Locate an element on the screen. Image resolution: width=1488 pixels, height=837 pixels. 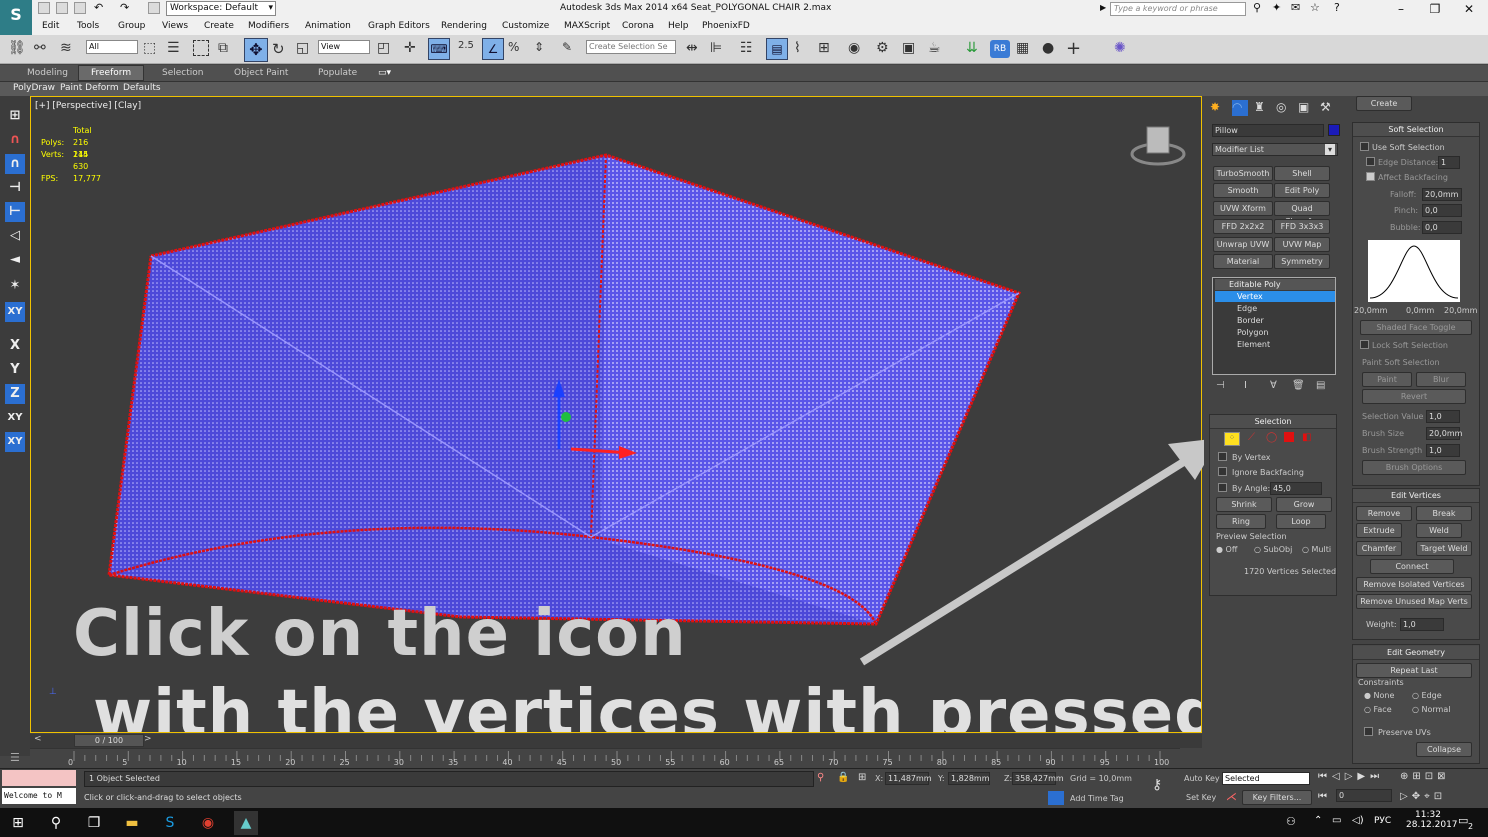
select-by-name-icon: ☰ is located at coordinates (173, 48).